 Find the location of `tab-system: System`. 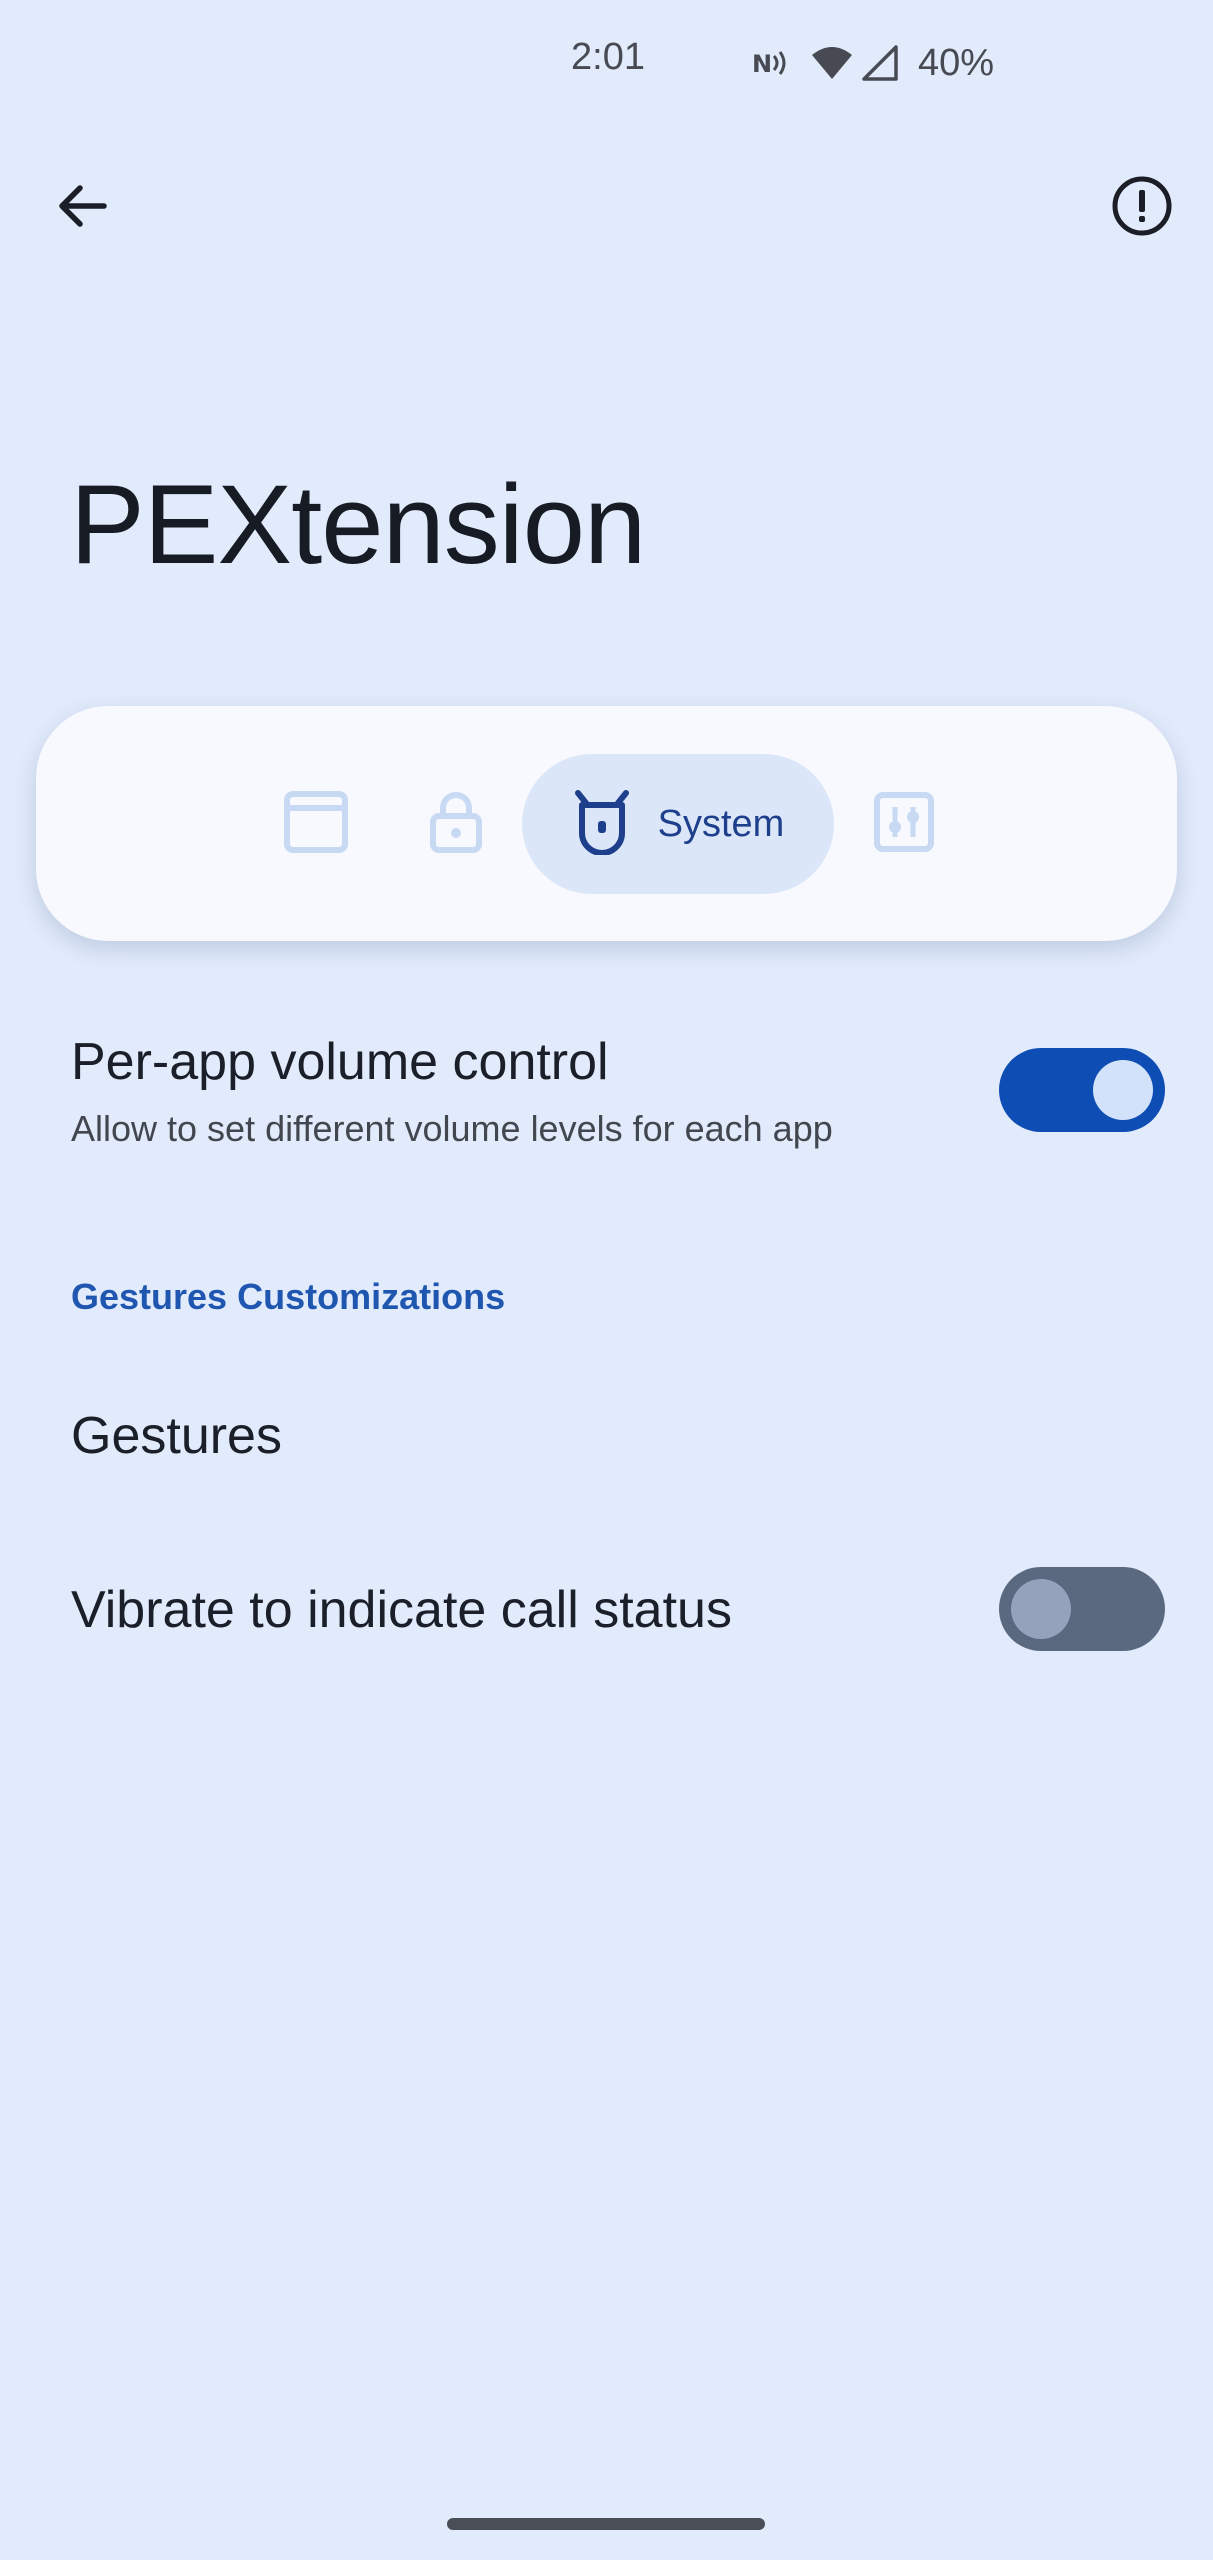

tab-system: System is located at coordinates (678, 824).